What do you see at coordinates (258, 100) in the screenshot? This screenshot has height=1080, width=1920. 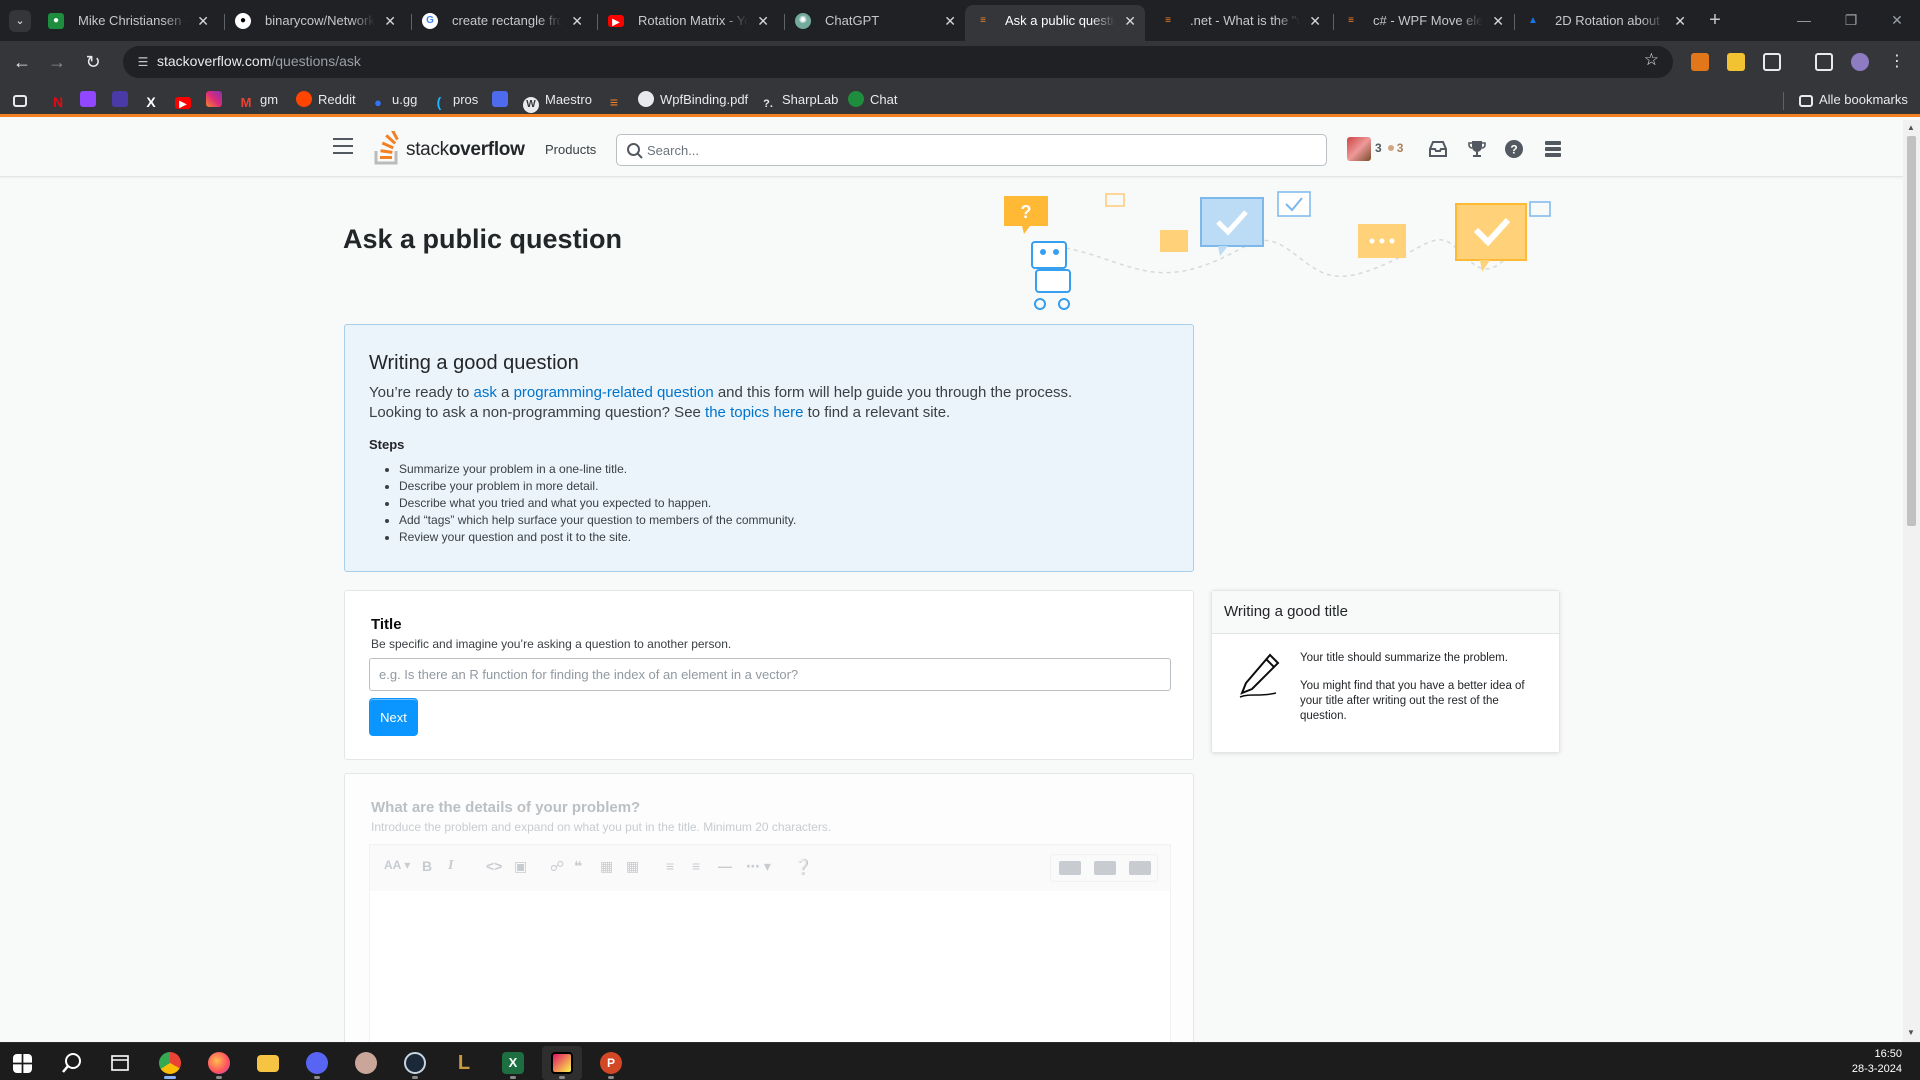 I see `bookmark-gmail: Mgm` at bounding box center [258, 100].